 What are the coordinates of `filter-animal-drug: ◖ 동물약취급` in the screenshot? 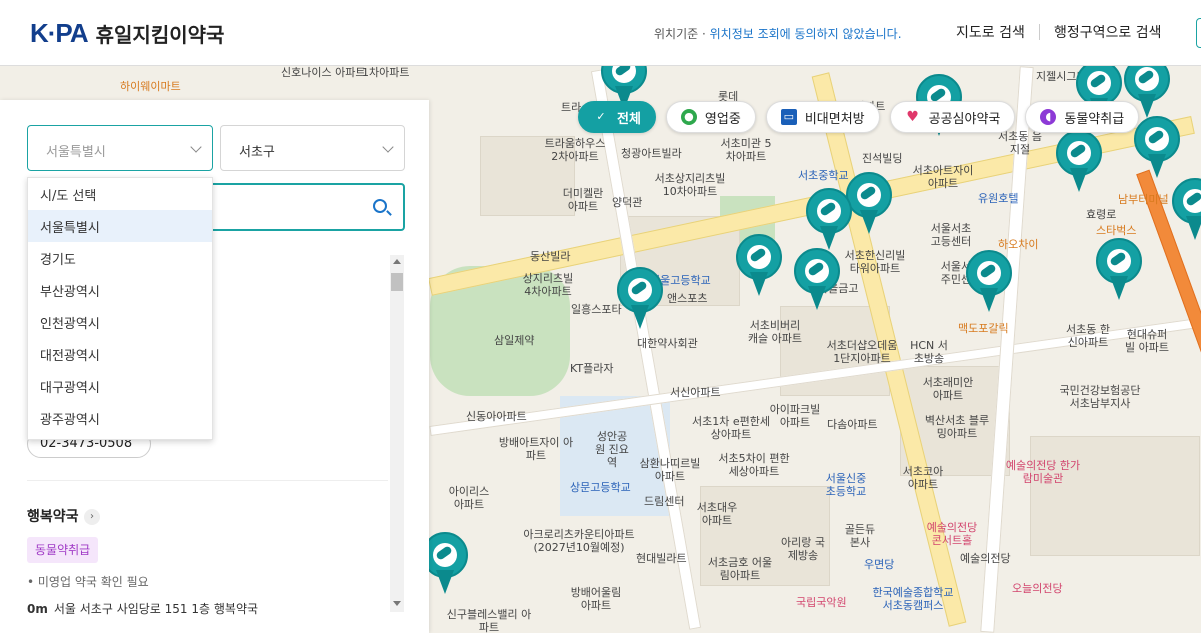 It's located at (1082, 117).